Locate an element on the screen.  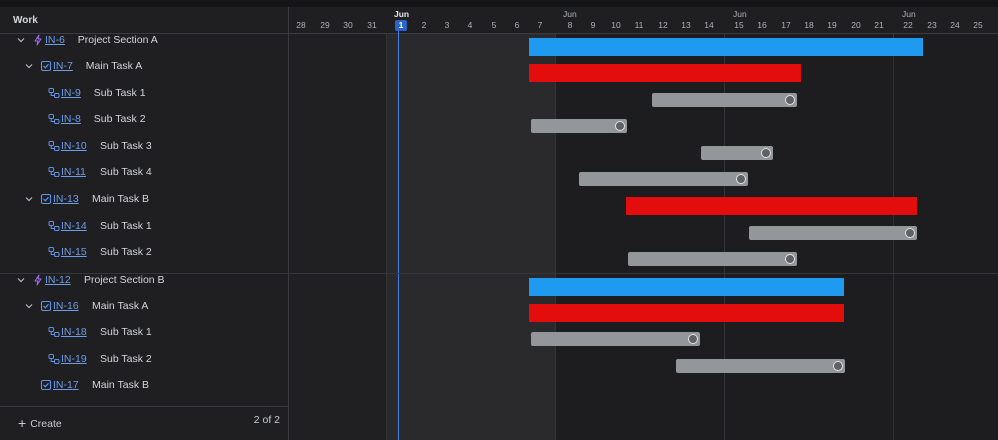
work-row: IN-12 Project Section B is located at coordinates (144, 281).